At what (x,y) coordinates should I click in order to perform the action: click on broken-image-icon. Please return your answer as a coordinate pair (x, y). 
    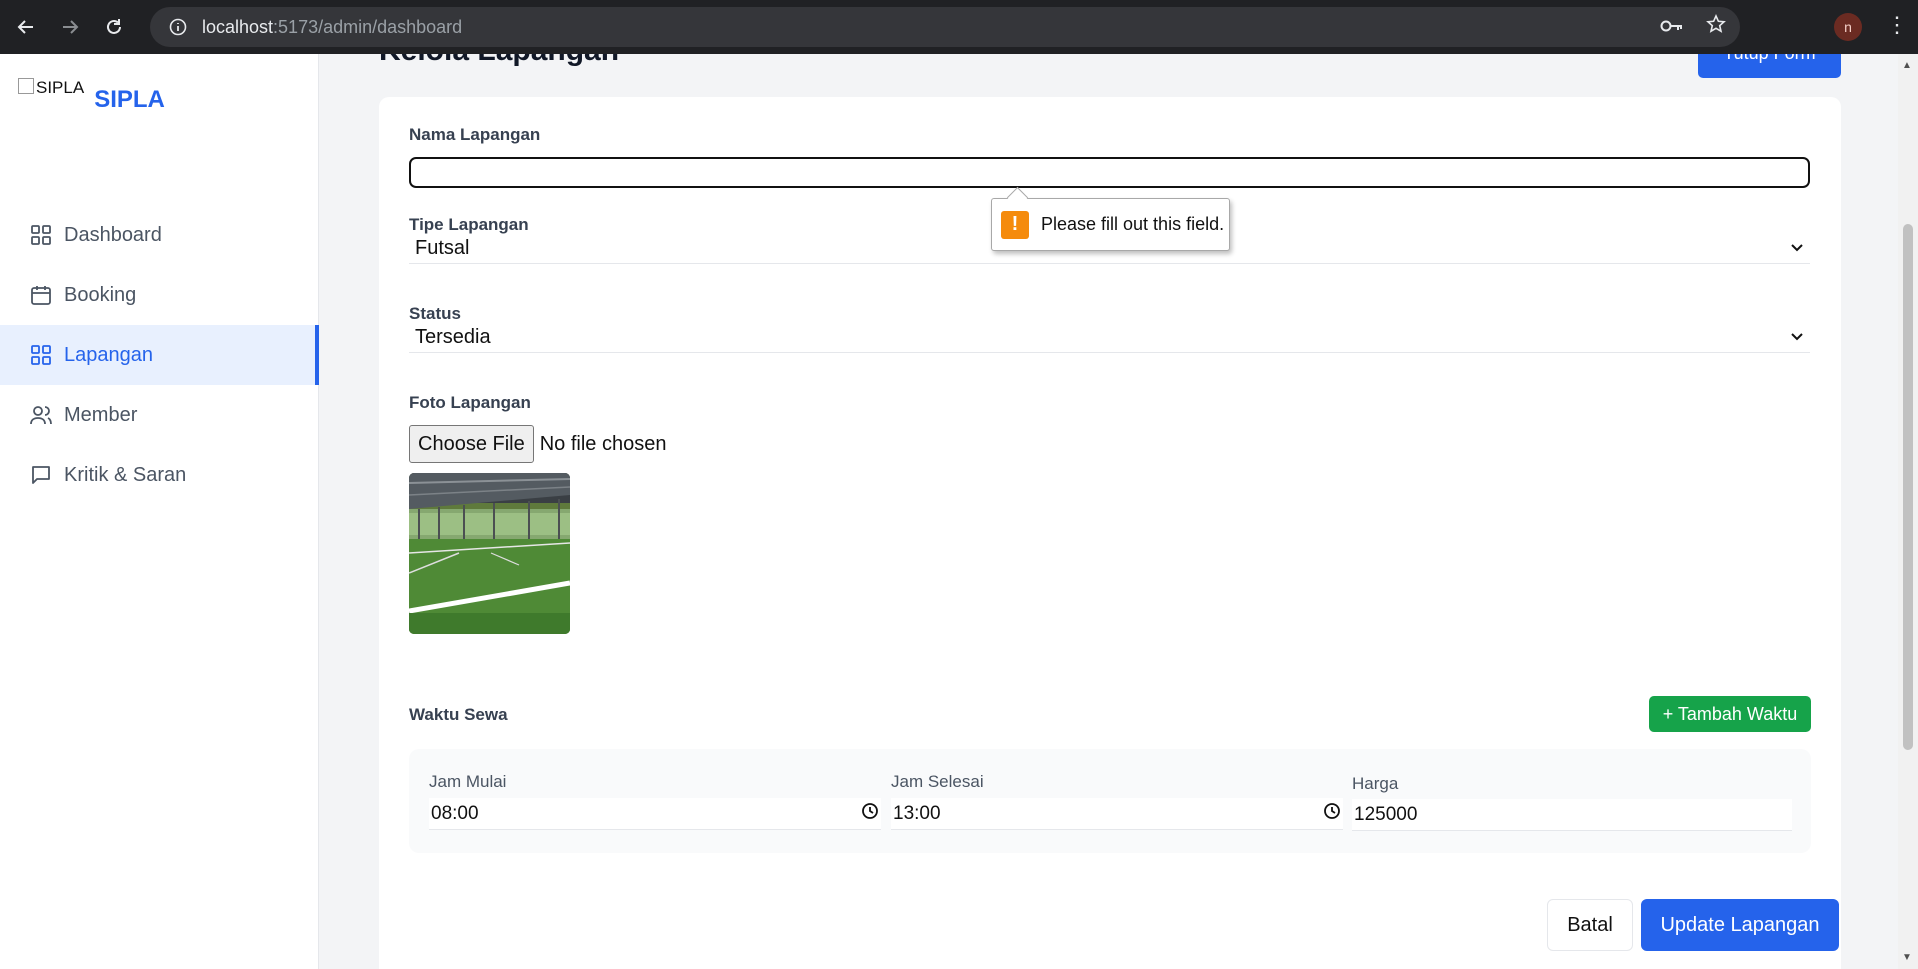
    Looking at the image, I should click on (26, 86).